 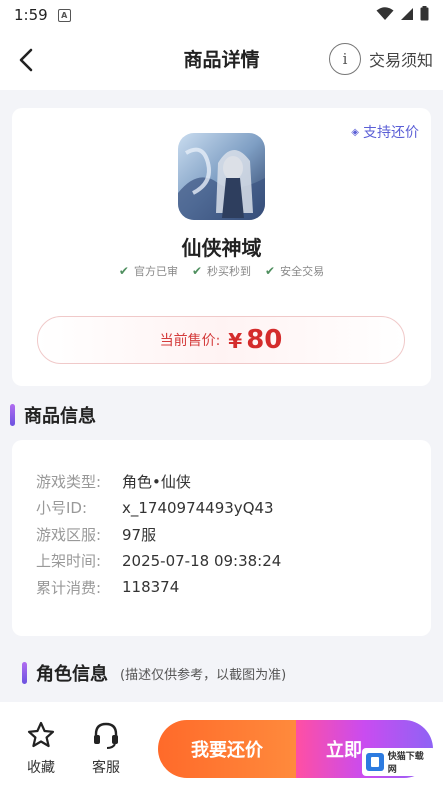 What do you see at coordinates (41, 734) in the screenshot?
I see `star-icon` at bounding box center [41, 734].